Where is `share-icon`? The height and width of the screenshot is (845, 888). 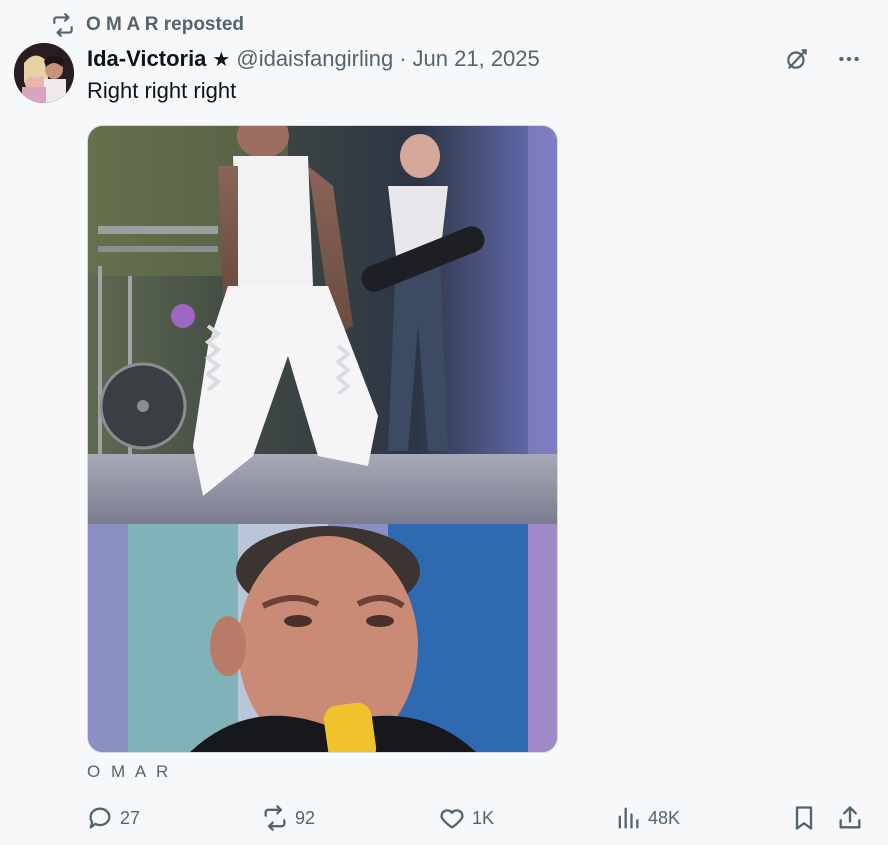
share-icon is located at coordinates (850, 817).